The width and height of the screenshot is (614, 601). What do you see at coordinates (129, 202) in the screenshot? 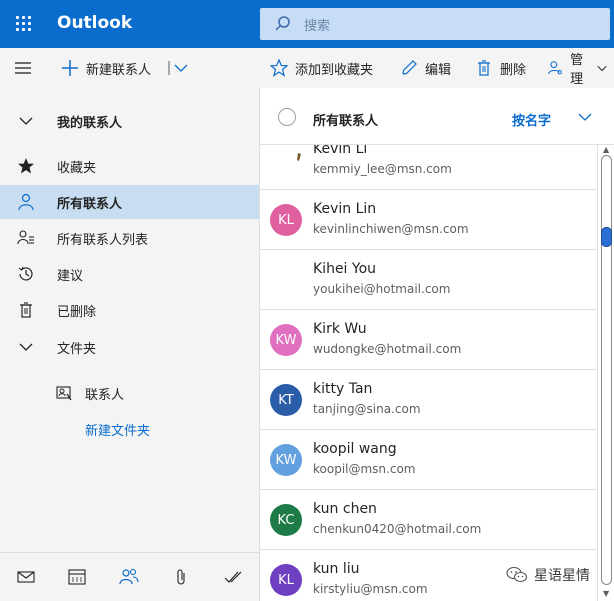
I see `nav-item-all-contacts: 所有联系人` at bounding box center [129, 202].